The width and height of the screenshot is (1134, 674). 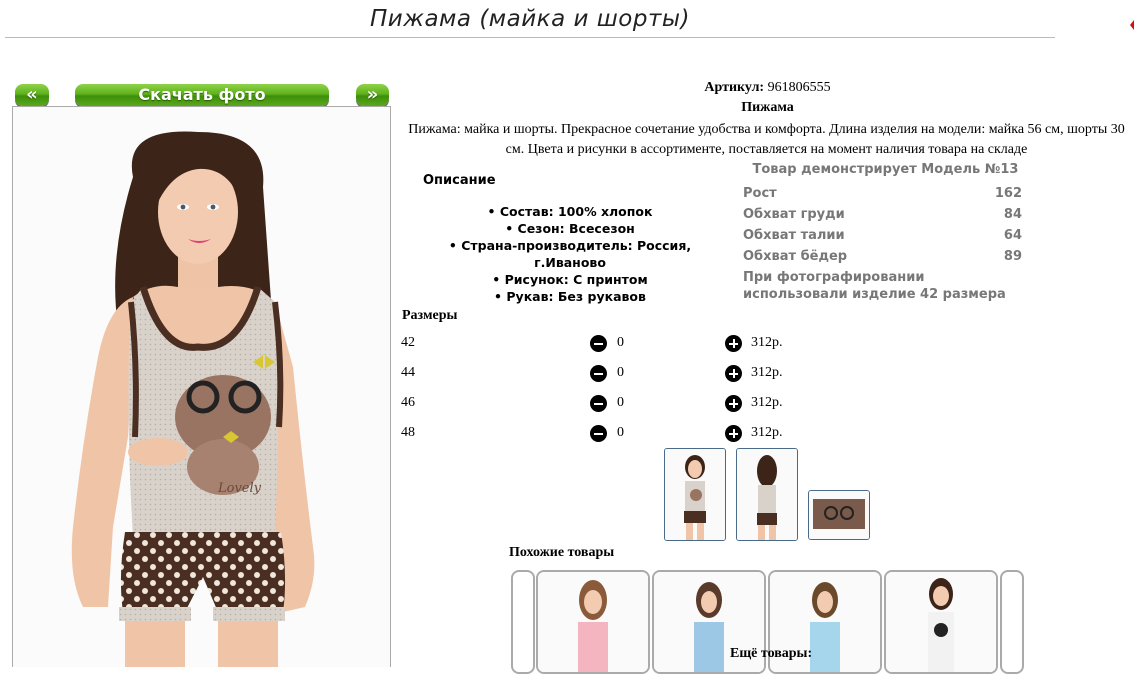 What do you see at coordinates (530, 19) in the screenshot?
I see `page-title: Пижама (майка и шорты)` at bounding box center [530, 19].